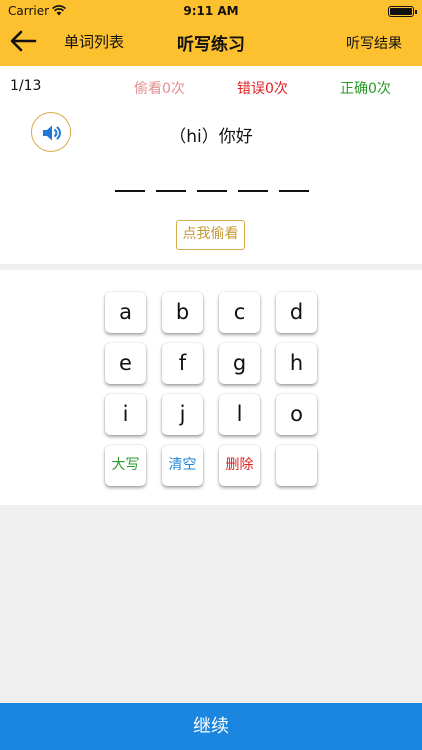 Image resolution: width=422 pixels, height=750 pixels. Describe the element at coordinates (125, 465) in the screenshot. I see `caps-key: 大写` at that location.